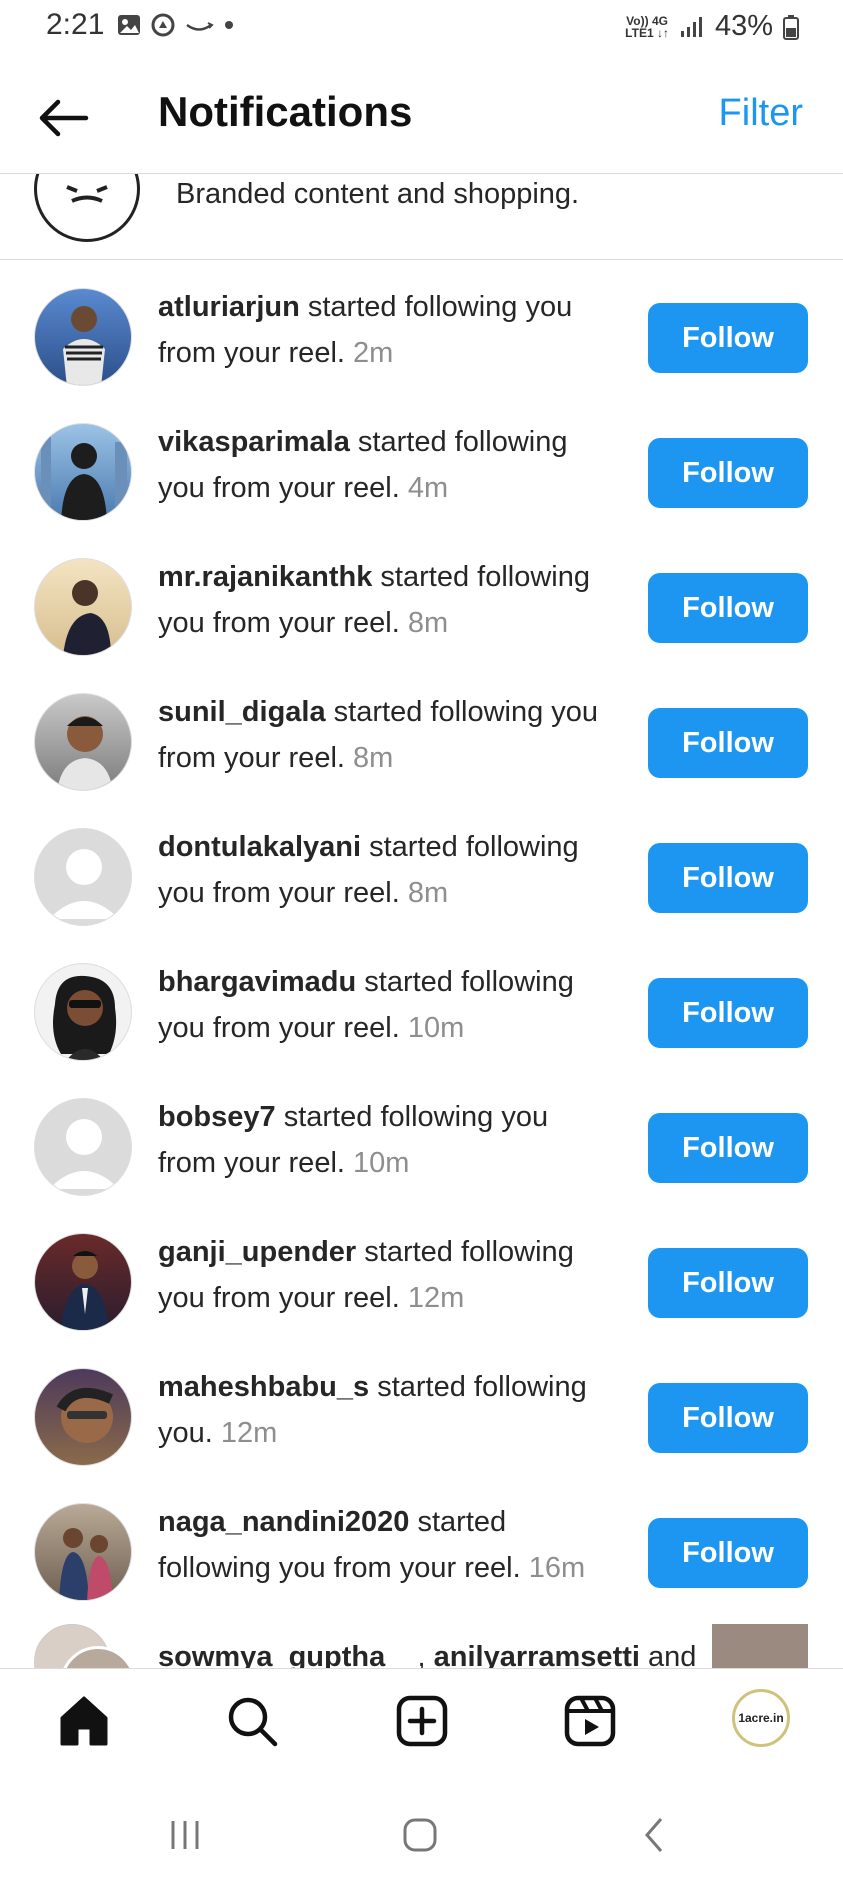  What do you see at coordinates (257, 982) in the screenshot?
I see `username-link: bhargavimadu` at bounding box center [257, 982].